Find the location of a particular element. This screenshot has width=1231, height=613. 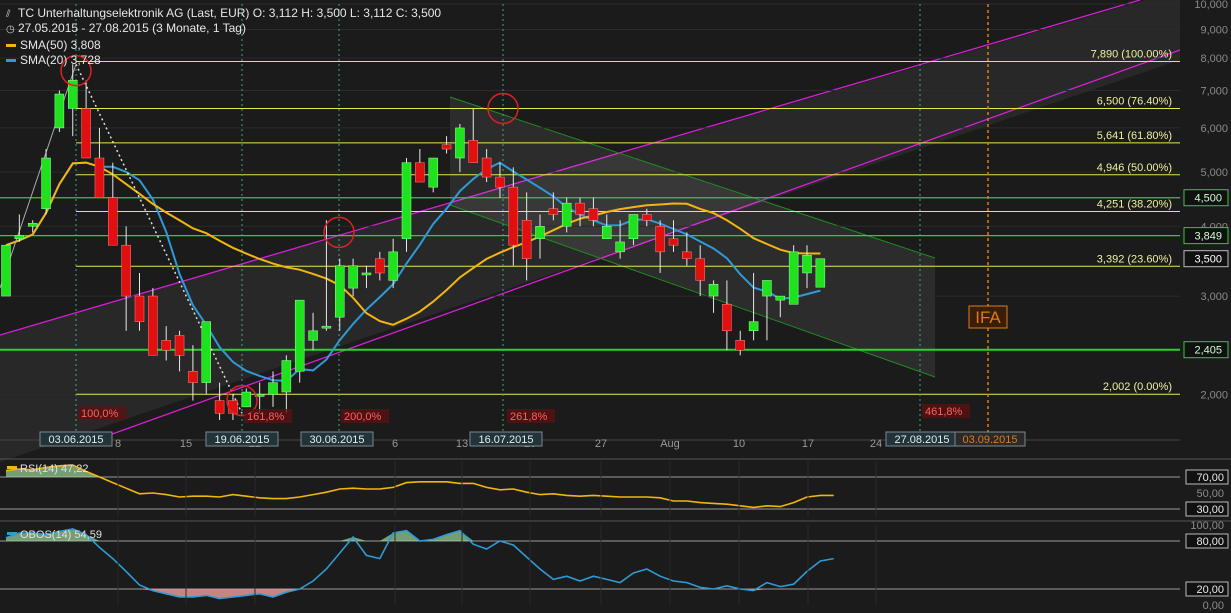

y-tick-label: 6,000 is located at coordinates (1214, 129).